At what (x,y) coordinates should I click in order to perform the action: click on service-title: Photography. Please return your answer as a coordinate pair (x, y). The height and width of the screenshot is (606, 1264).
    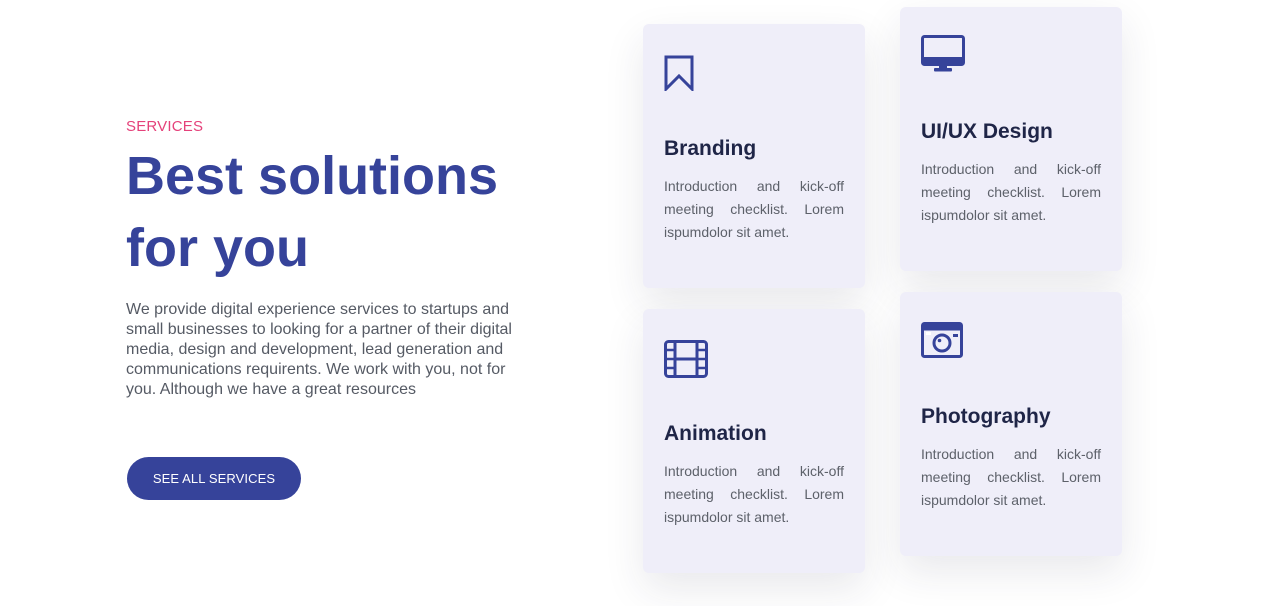
    Looking at the image, I should click on (986, 416).